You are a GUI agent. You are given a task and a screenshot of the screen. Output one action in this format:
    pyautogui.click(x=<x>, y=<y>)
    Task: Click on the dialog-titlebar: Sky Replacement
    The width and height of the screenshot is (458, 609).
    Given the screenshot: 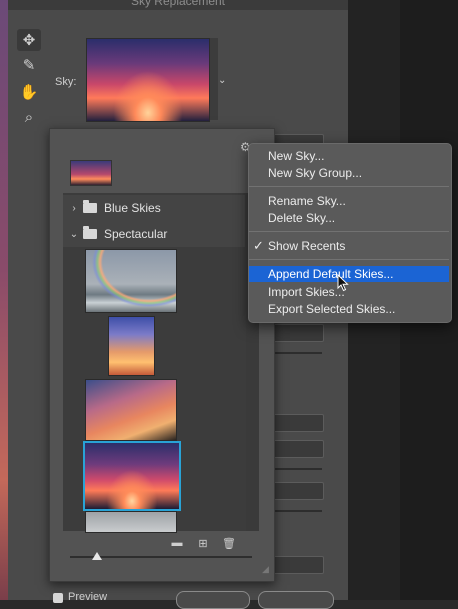 What is the action you would take?
    pyautogui.click(x=178, y=5)
    